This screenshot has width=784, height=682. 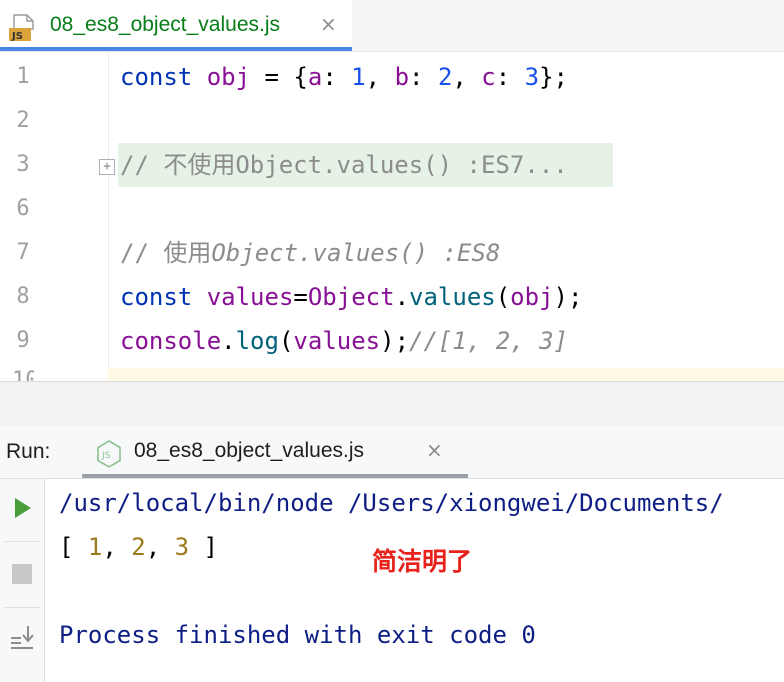 What do you see at coordinates (297, 635) in the screenshot?
I see `console-exit-message: Process finished with exit code 0` at bounding box center [297, 635].